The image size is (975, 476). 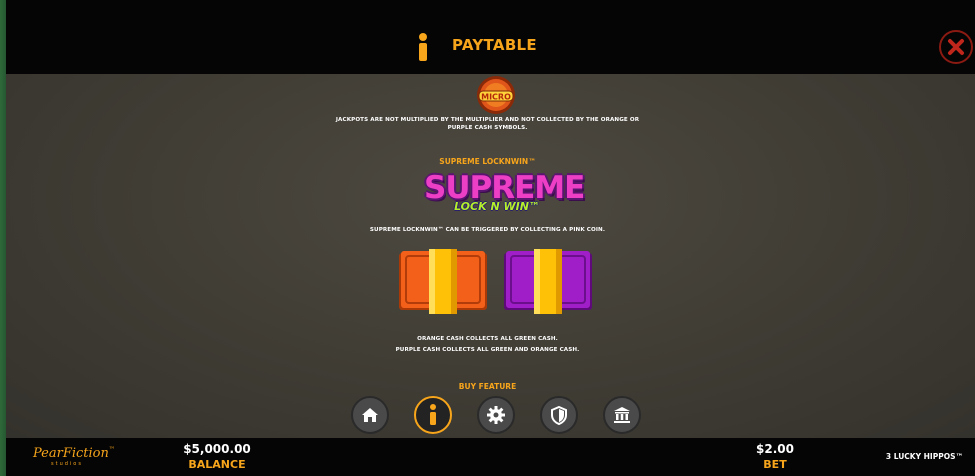 I want to click on brand-logo: PearFiction™, so click(x=74, y=453).